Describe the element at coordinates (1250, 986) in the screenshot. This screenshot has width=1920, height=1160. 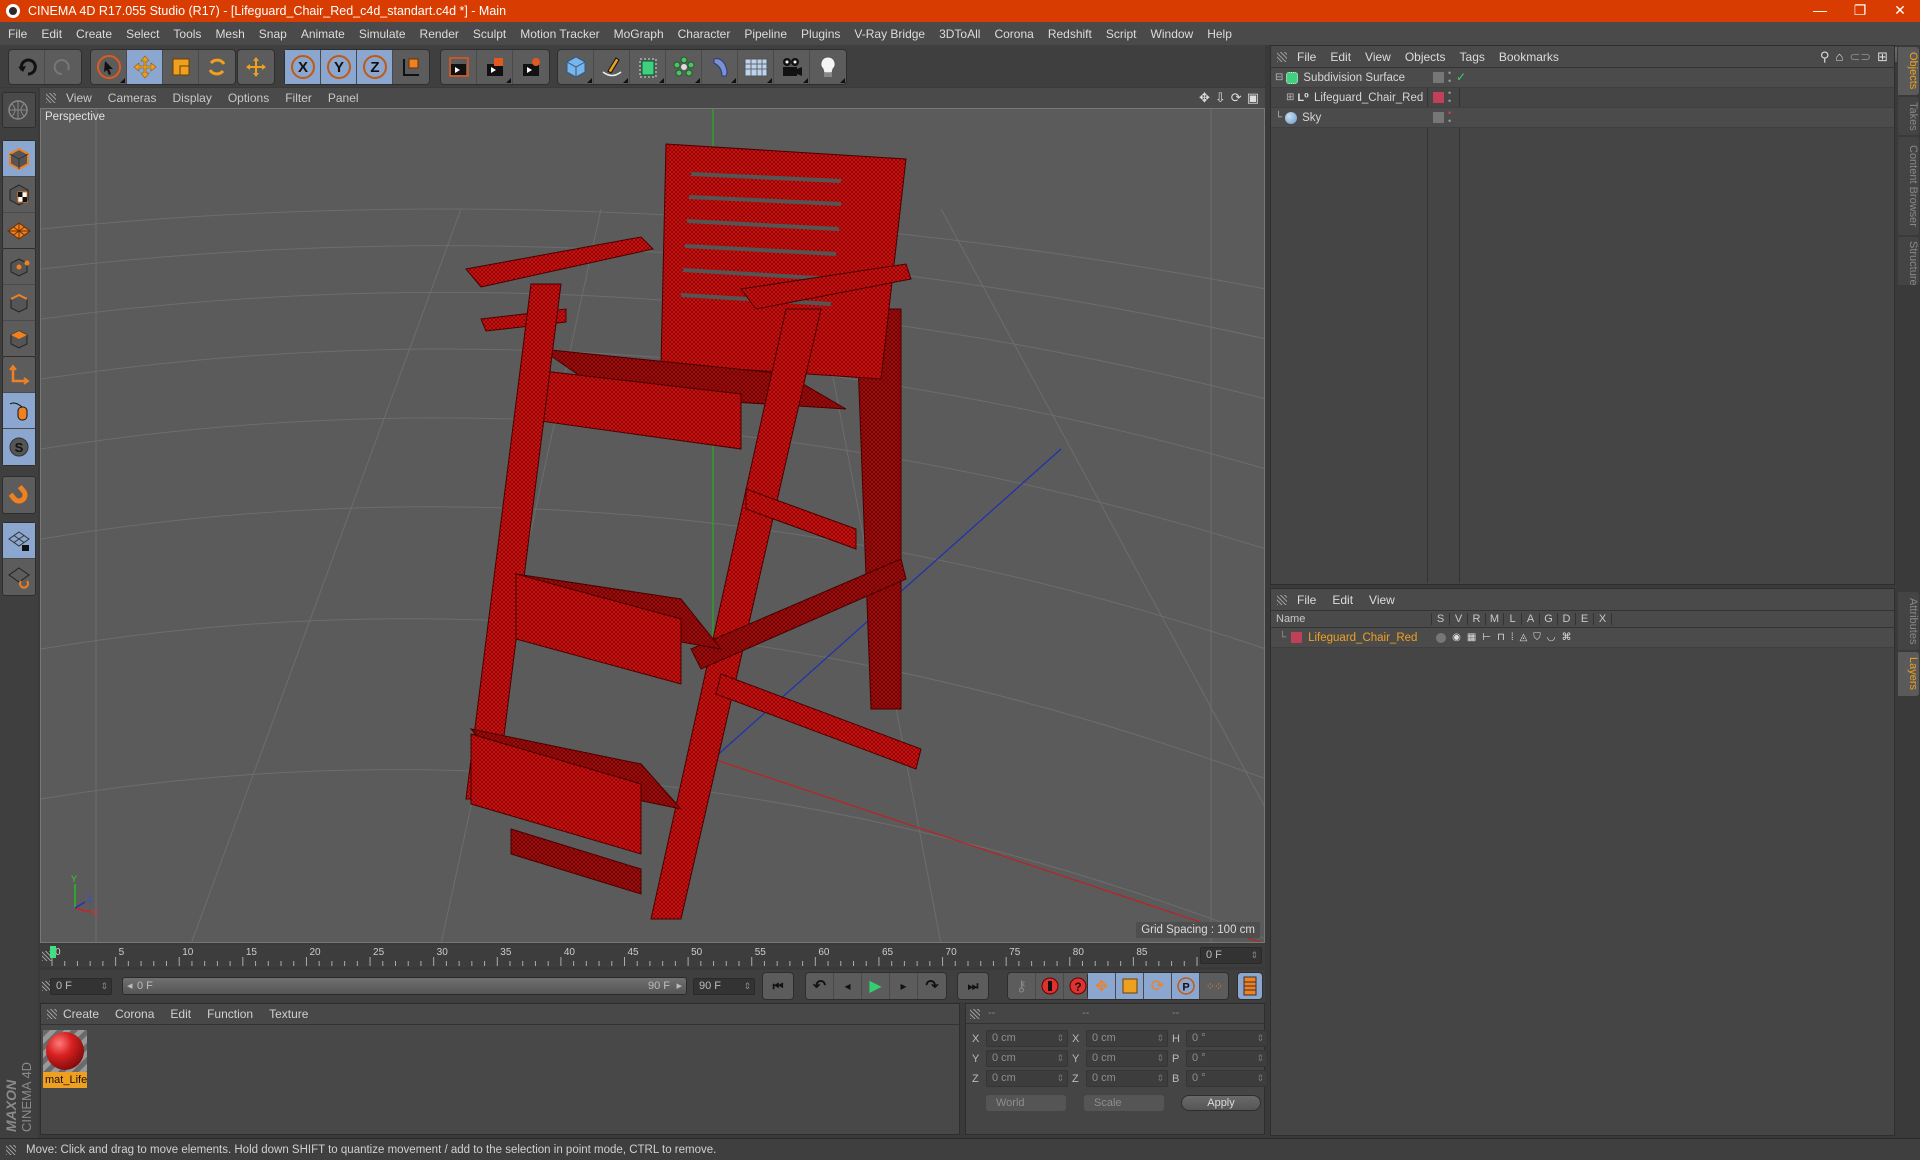
I see `timeline-window-button` at that location.